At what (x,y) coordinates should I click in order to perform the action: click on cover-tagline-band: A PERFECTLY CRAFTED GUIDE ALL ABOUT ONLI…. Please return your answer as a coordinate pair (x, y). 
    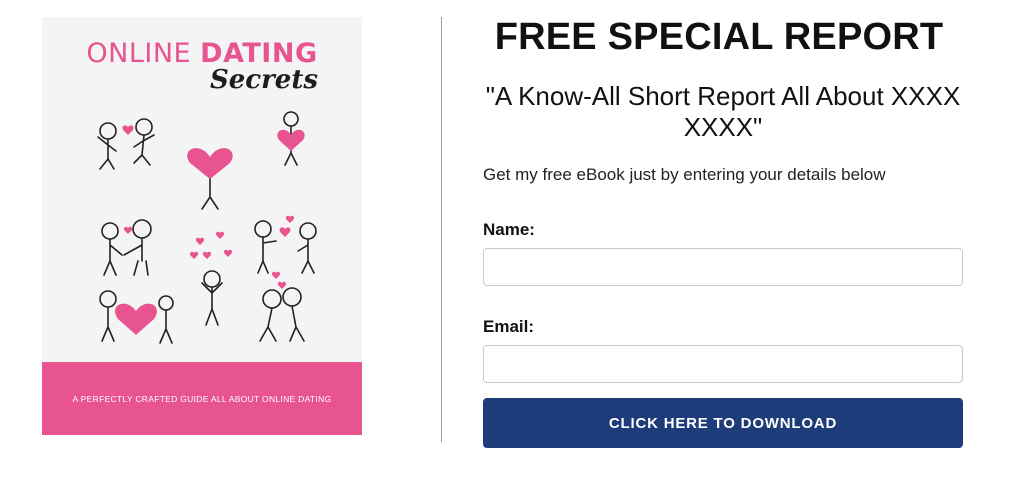
    Looking at the image, I should click on (202, 398).